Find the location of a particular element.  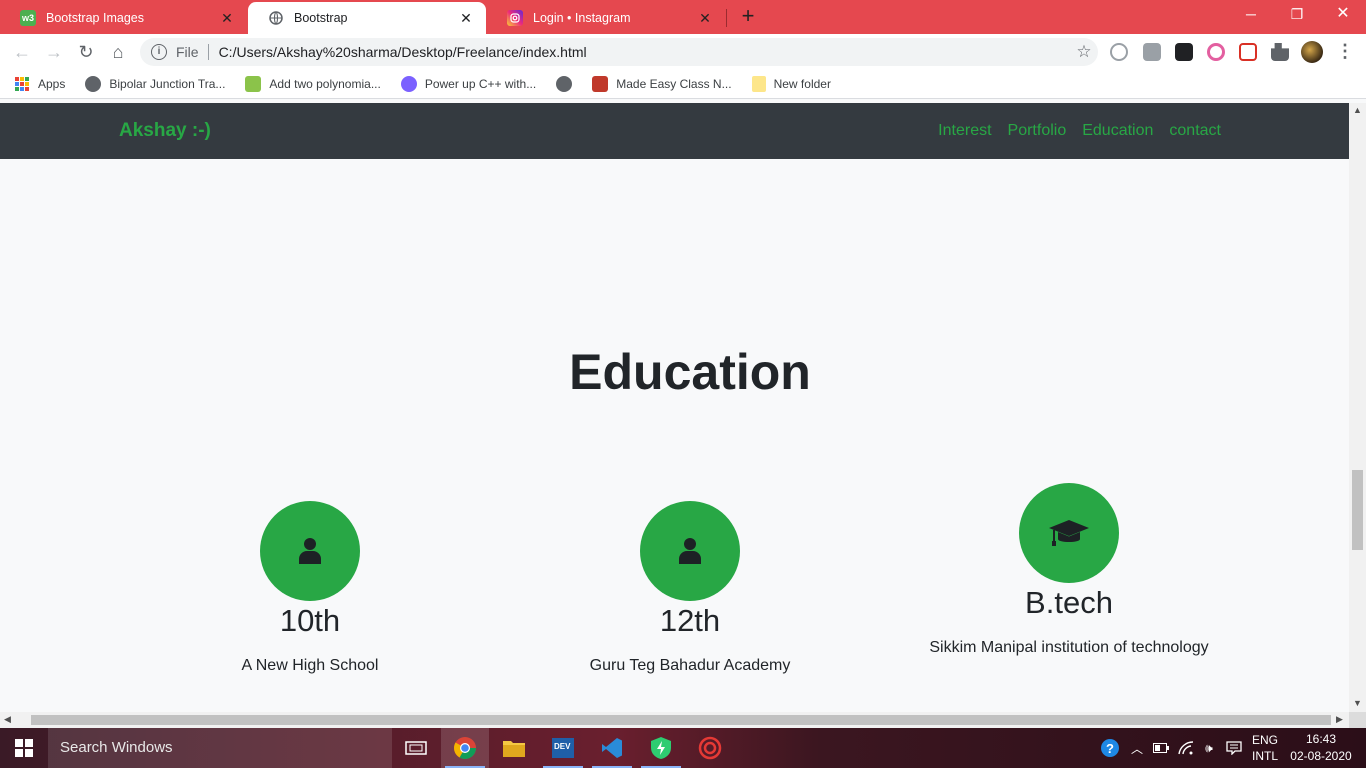

nav-link-contact: contact is located at coordinates (1195, 131).